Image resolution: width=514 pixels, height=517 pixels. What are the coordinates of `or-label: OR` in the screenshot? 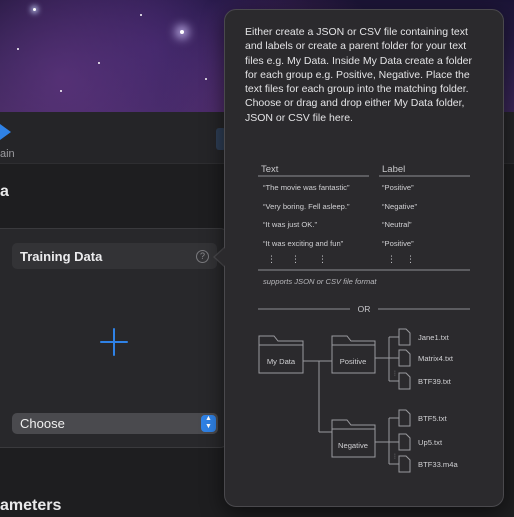 It's located at (364, 309).